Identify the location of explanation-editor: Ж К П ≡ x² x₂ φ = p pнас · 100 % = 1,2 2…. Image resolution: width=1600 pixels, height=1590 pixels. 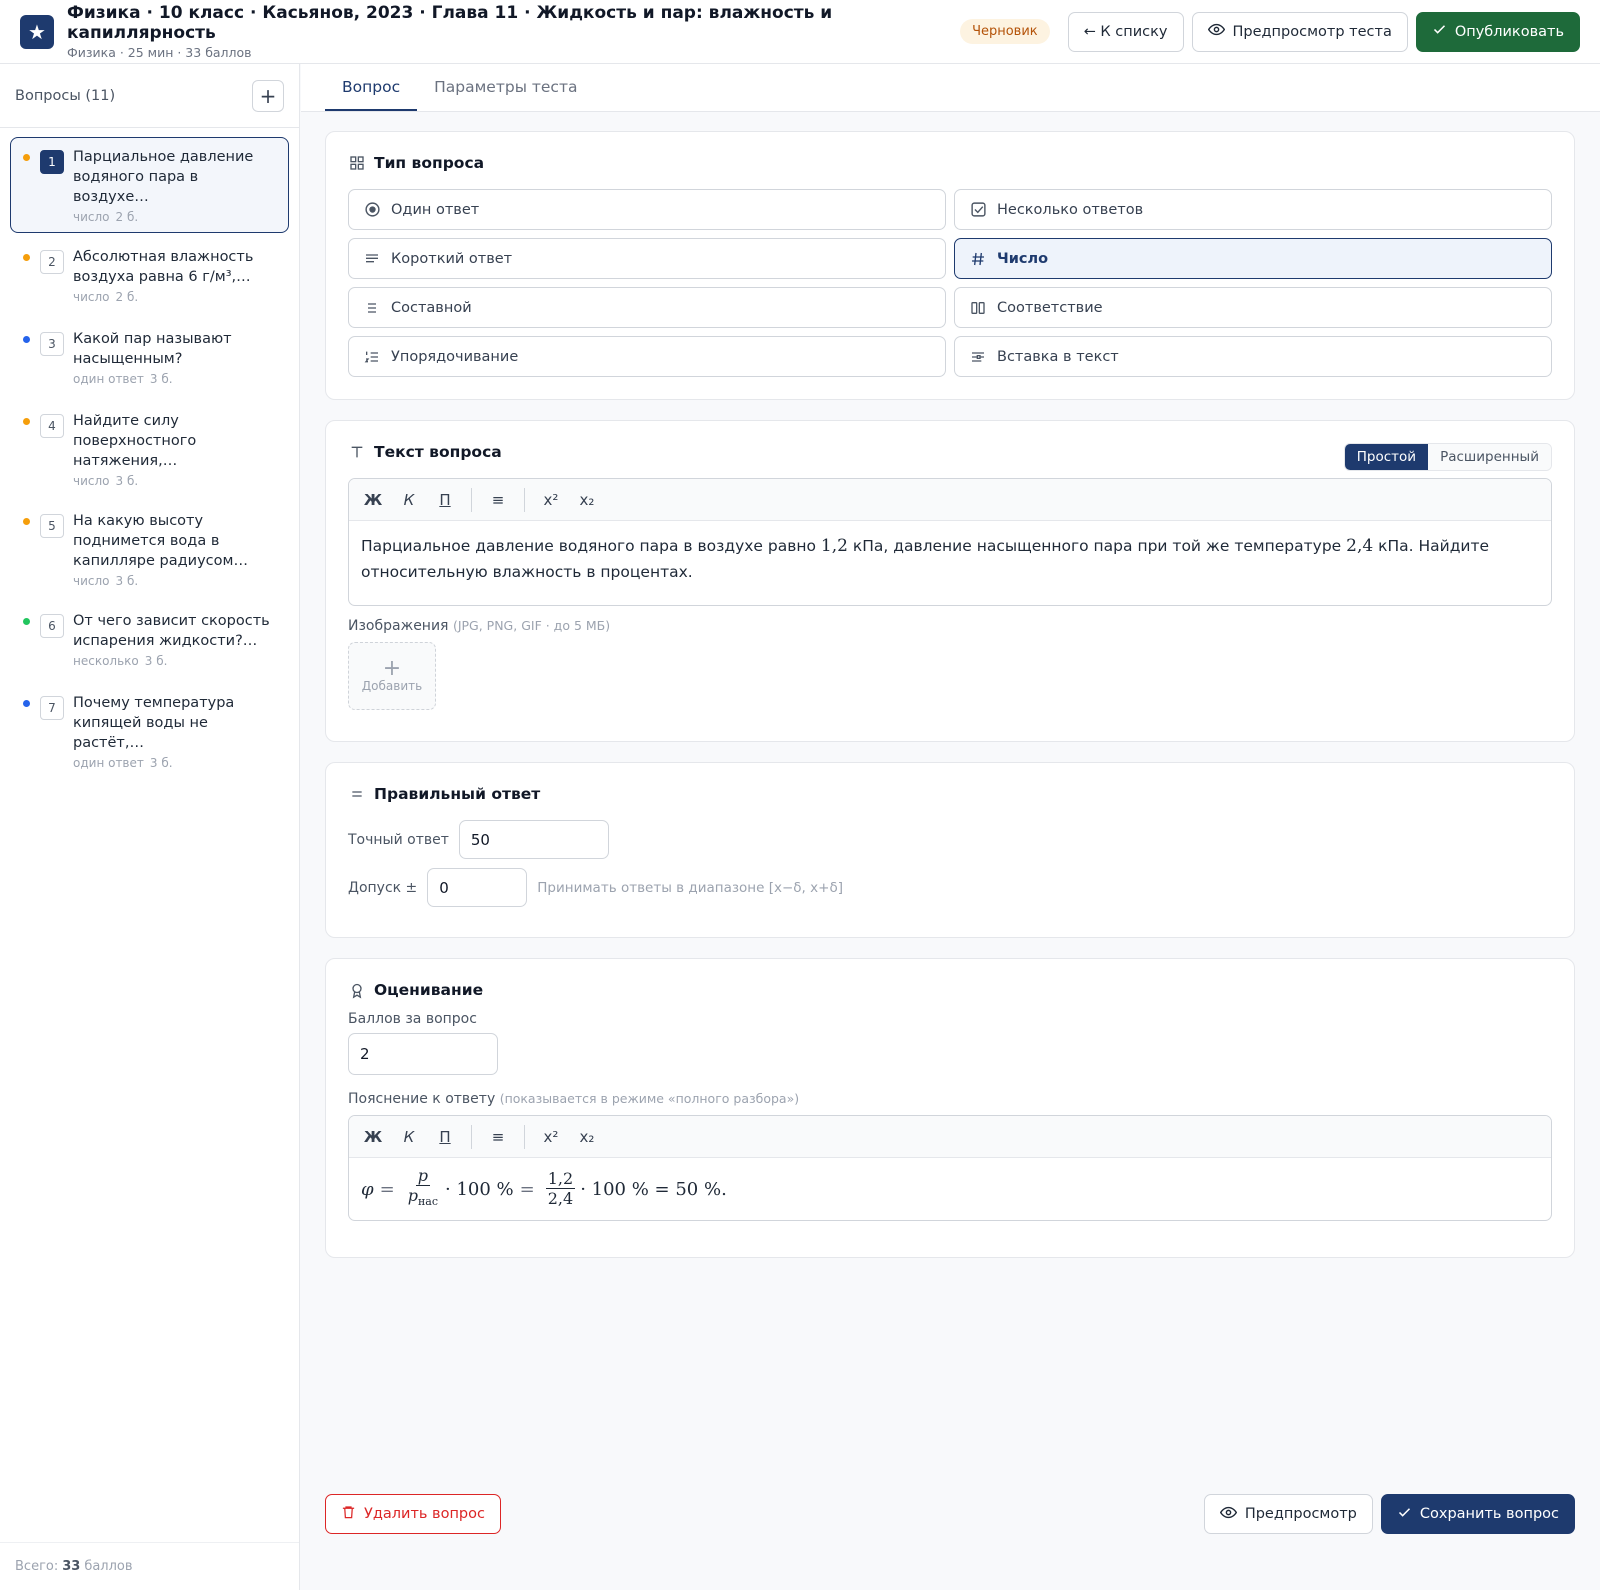
(950, 1168).